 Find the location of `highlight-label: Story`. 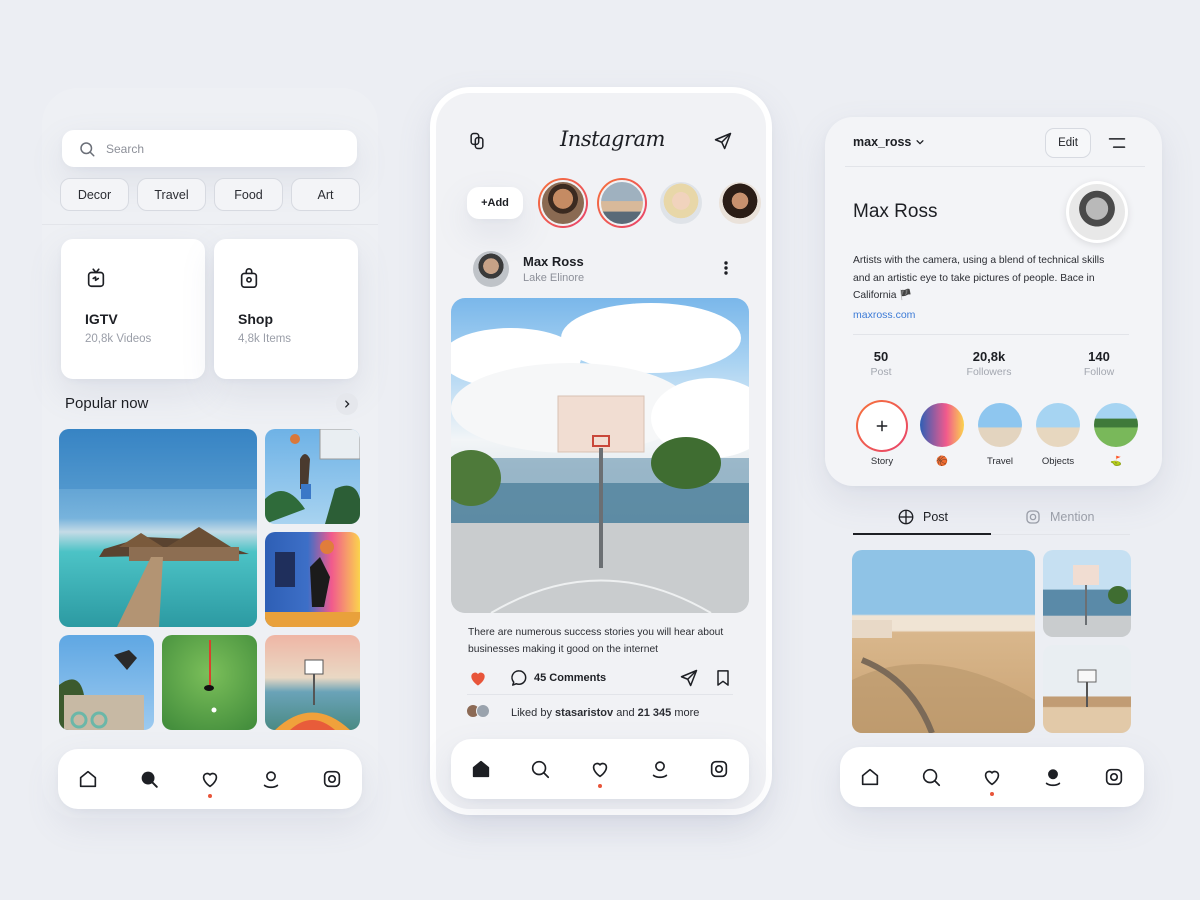

highlight-label: Story is located at coordinates (882, 461).